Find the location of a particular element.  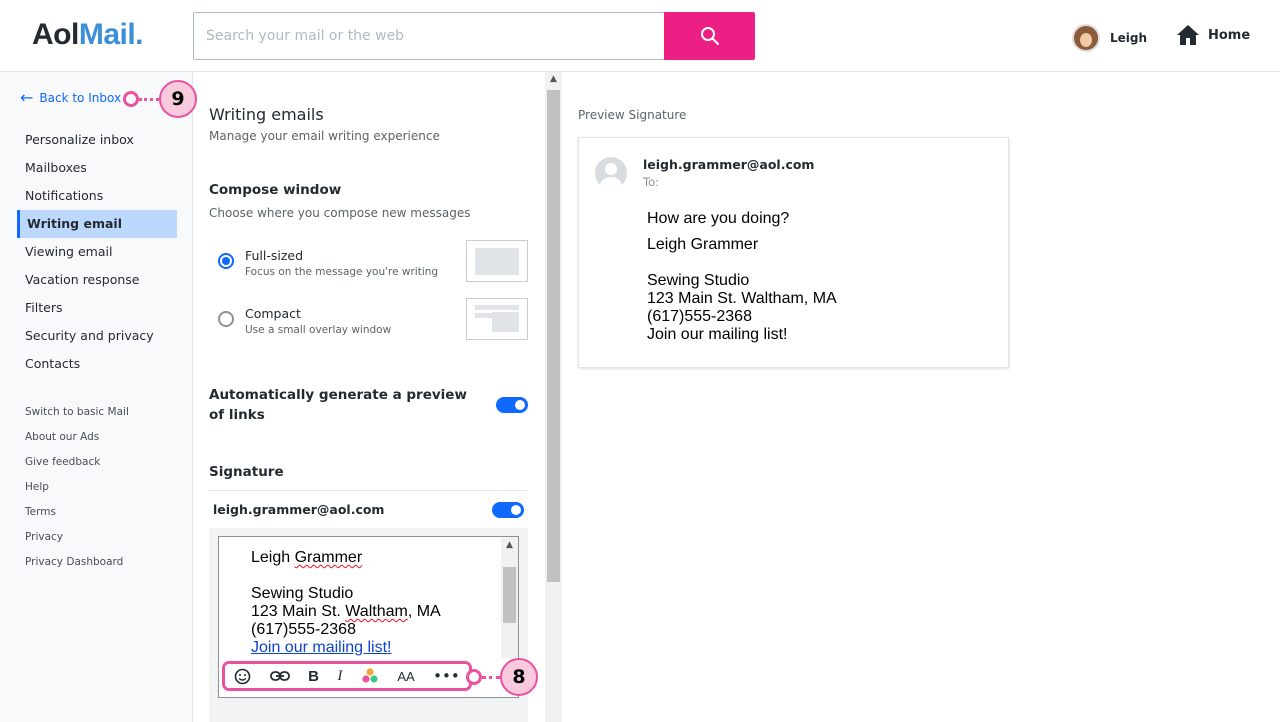

aol-mail-logo: AolMail. is located at coordinates (88, 35).